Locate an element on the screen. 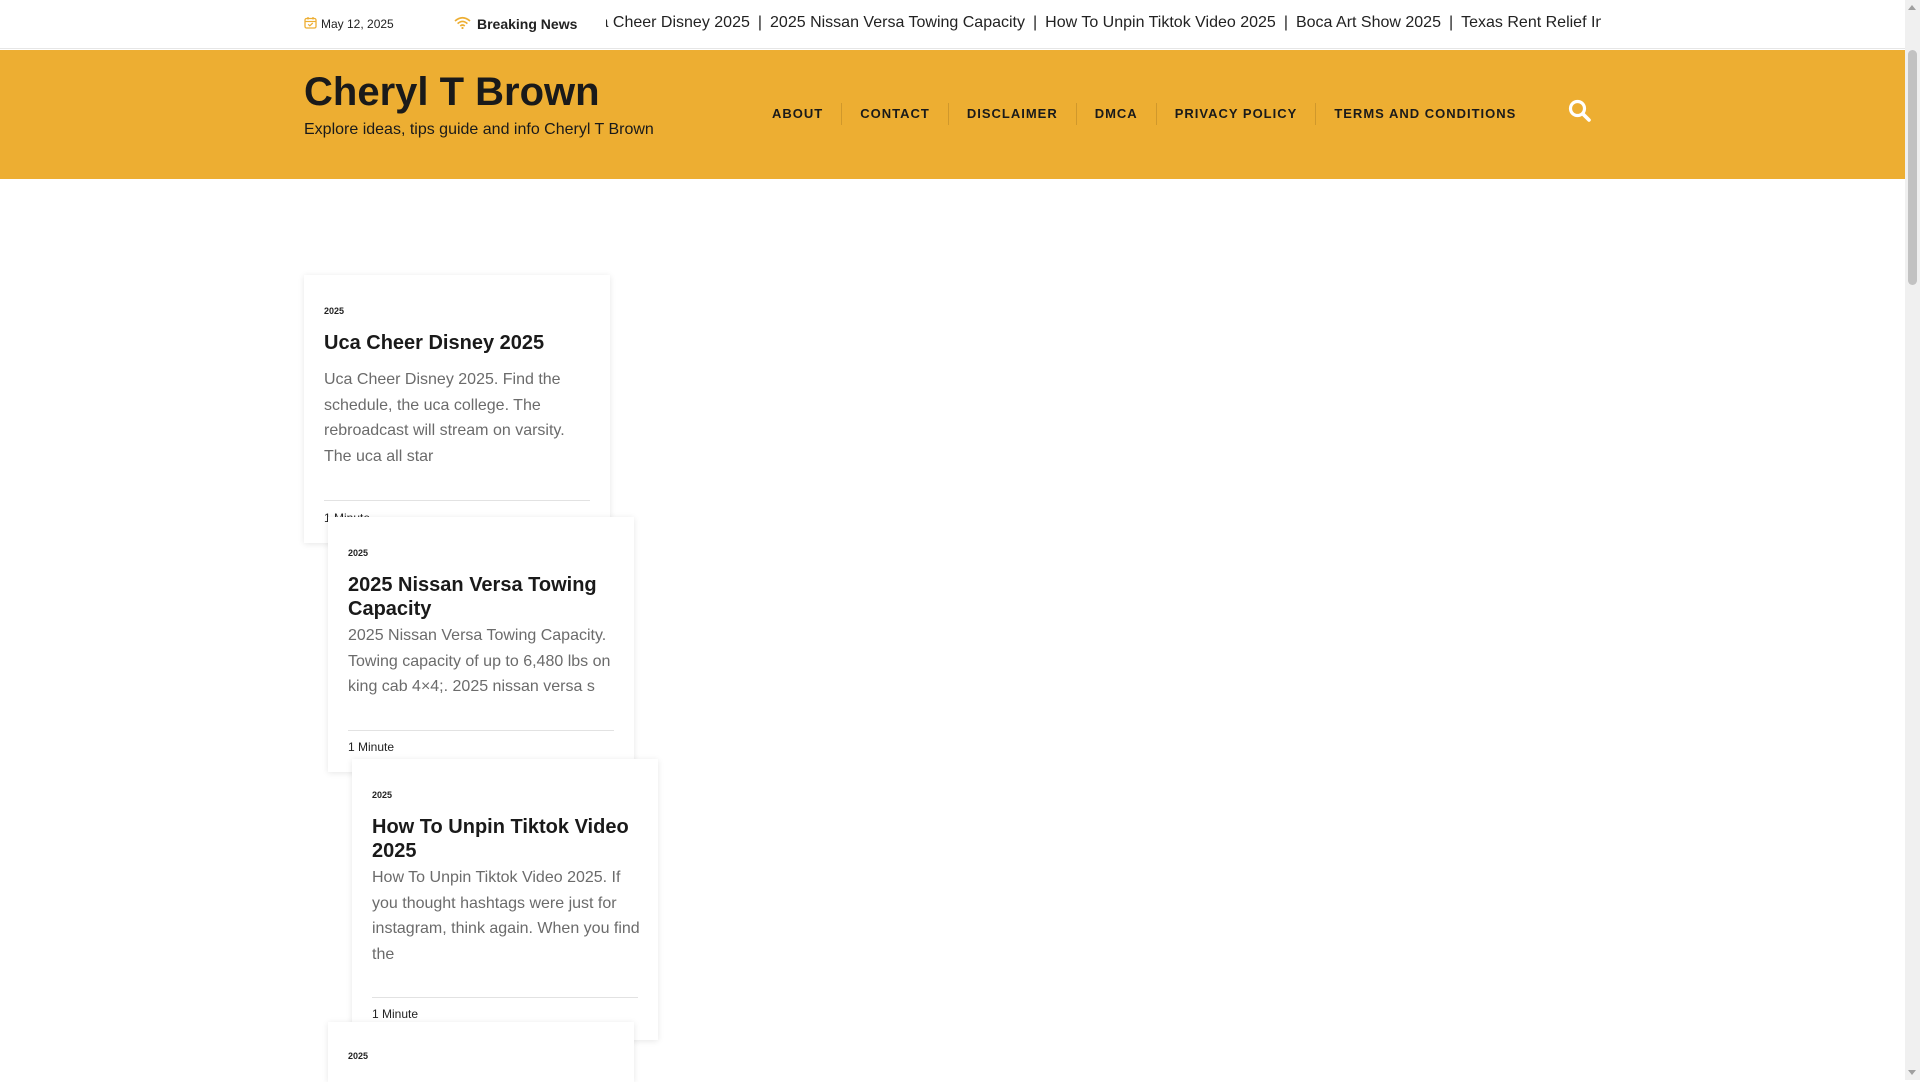 The image size is (1920, 1082). nav-item-dmca: DMCA is located at coordinates (1115, 114).